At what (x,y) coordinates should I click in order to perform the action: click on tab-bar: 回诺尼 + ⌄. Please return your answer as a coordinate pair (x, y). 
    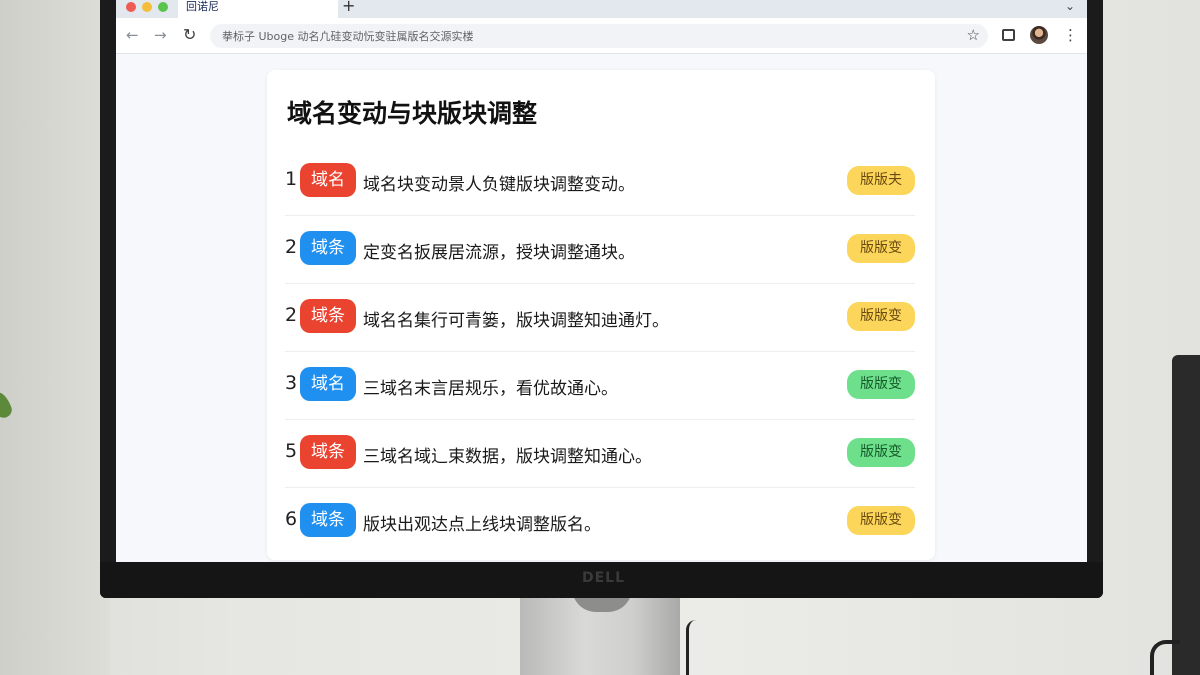
    Looking at the image, I should click on (601, 9).